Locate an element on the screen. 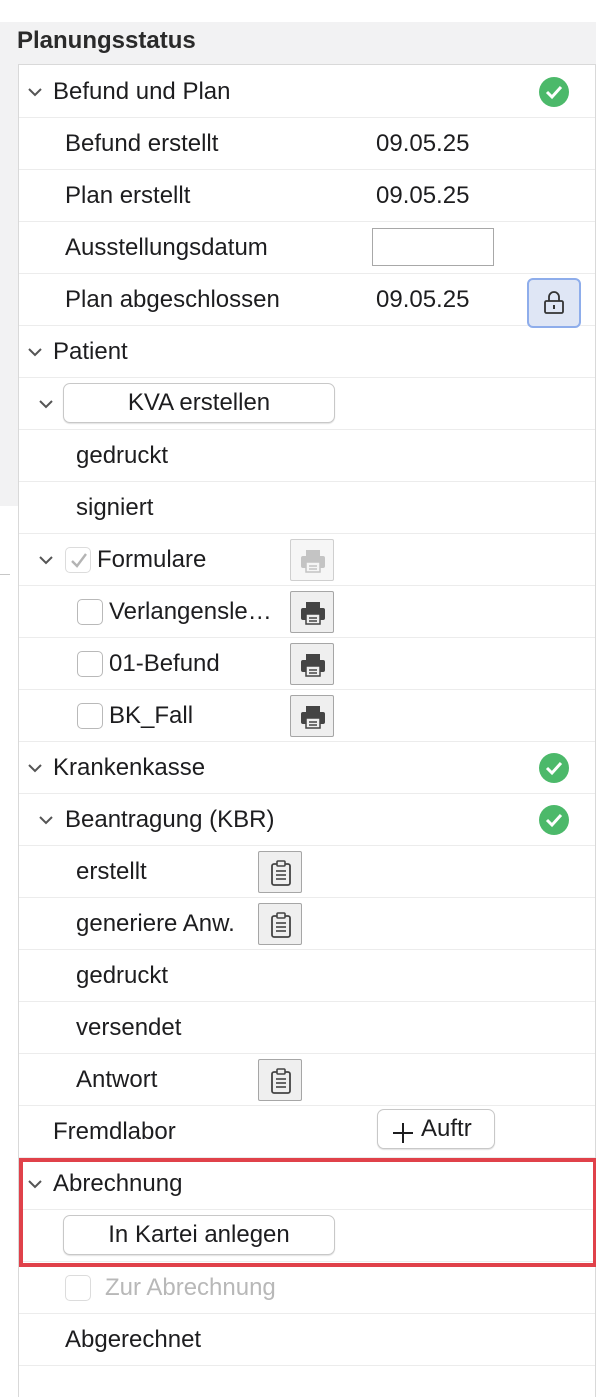 The image size is (596, 1397). row-fremdlabor: Fremdlabor Auftr is located at coordinates (307, 1132).